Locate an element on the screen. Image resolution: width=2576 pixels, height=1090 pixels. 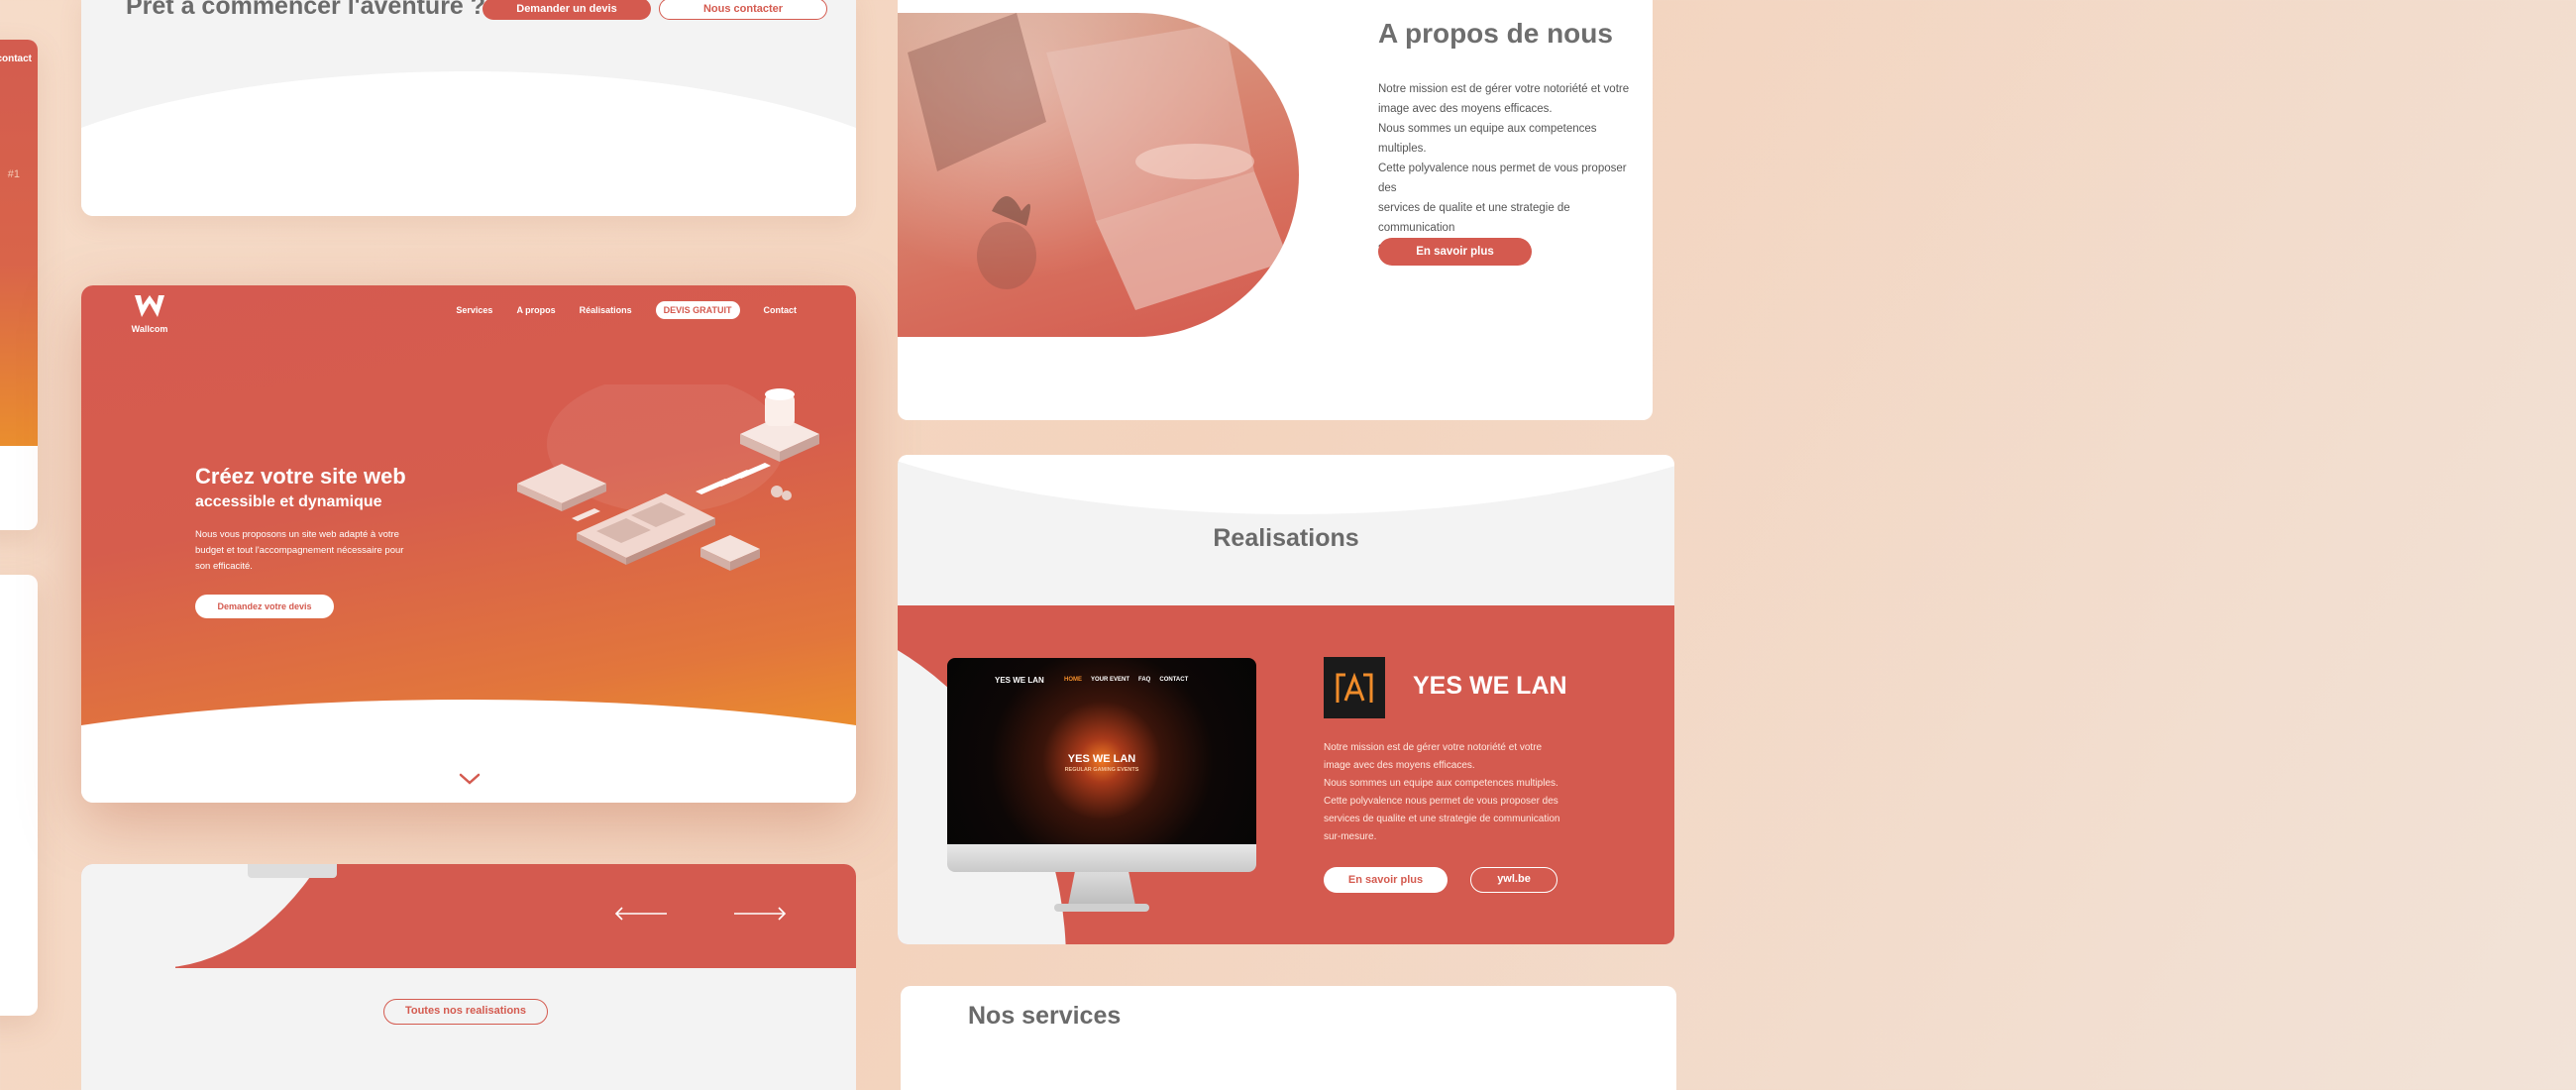
isometric-devices-illustration is located at coordinates (668, 477).